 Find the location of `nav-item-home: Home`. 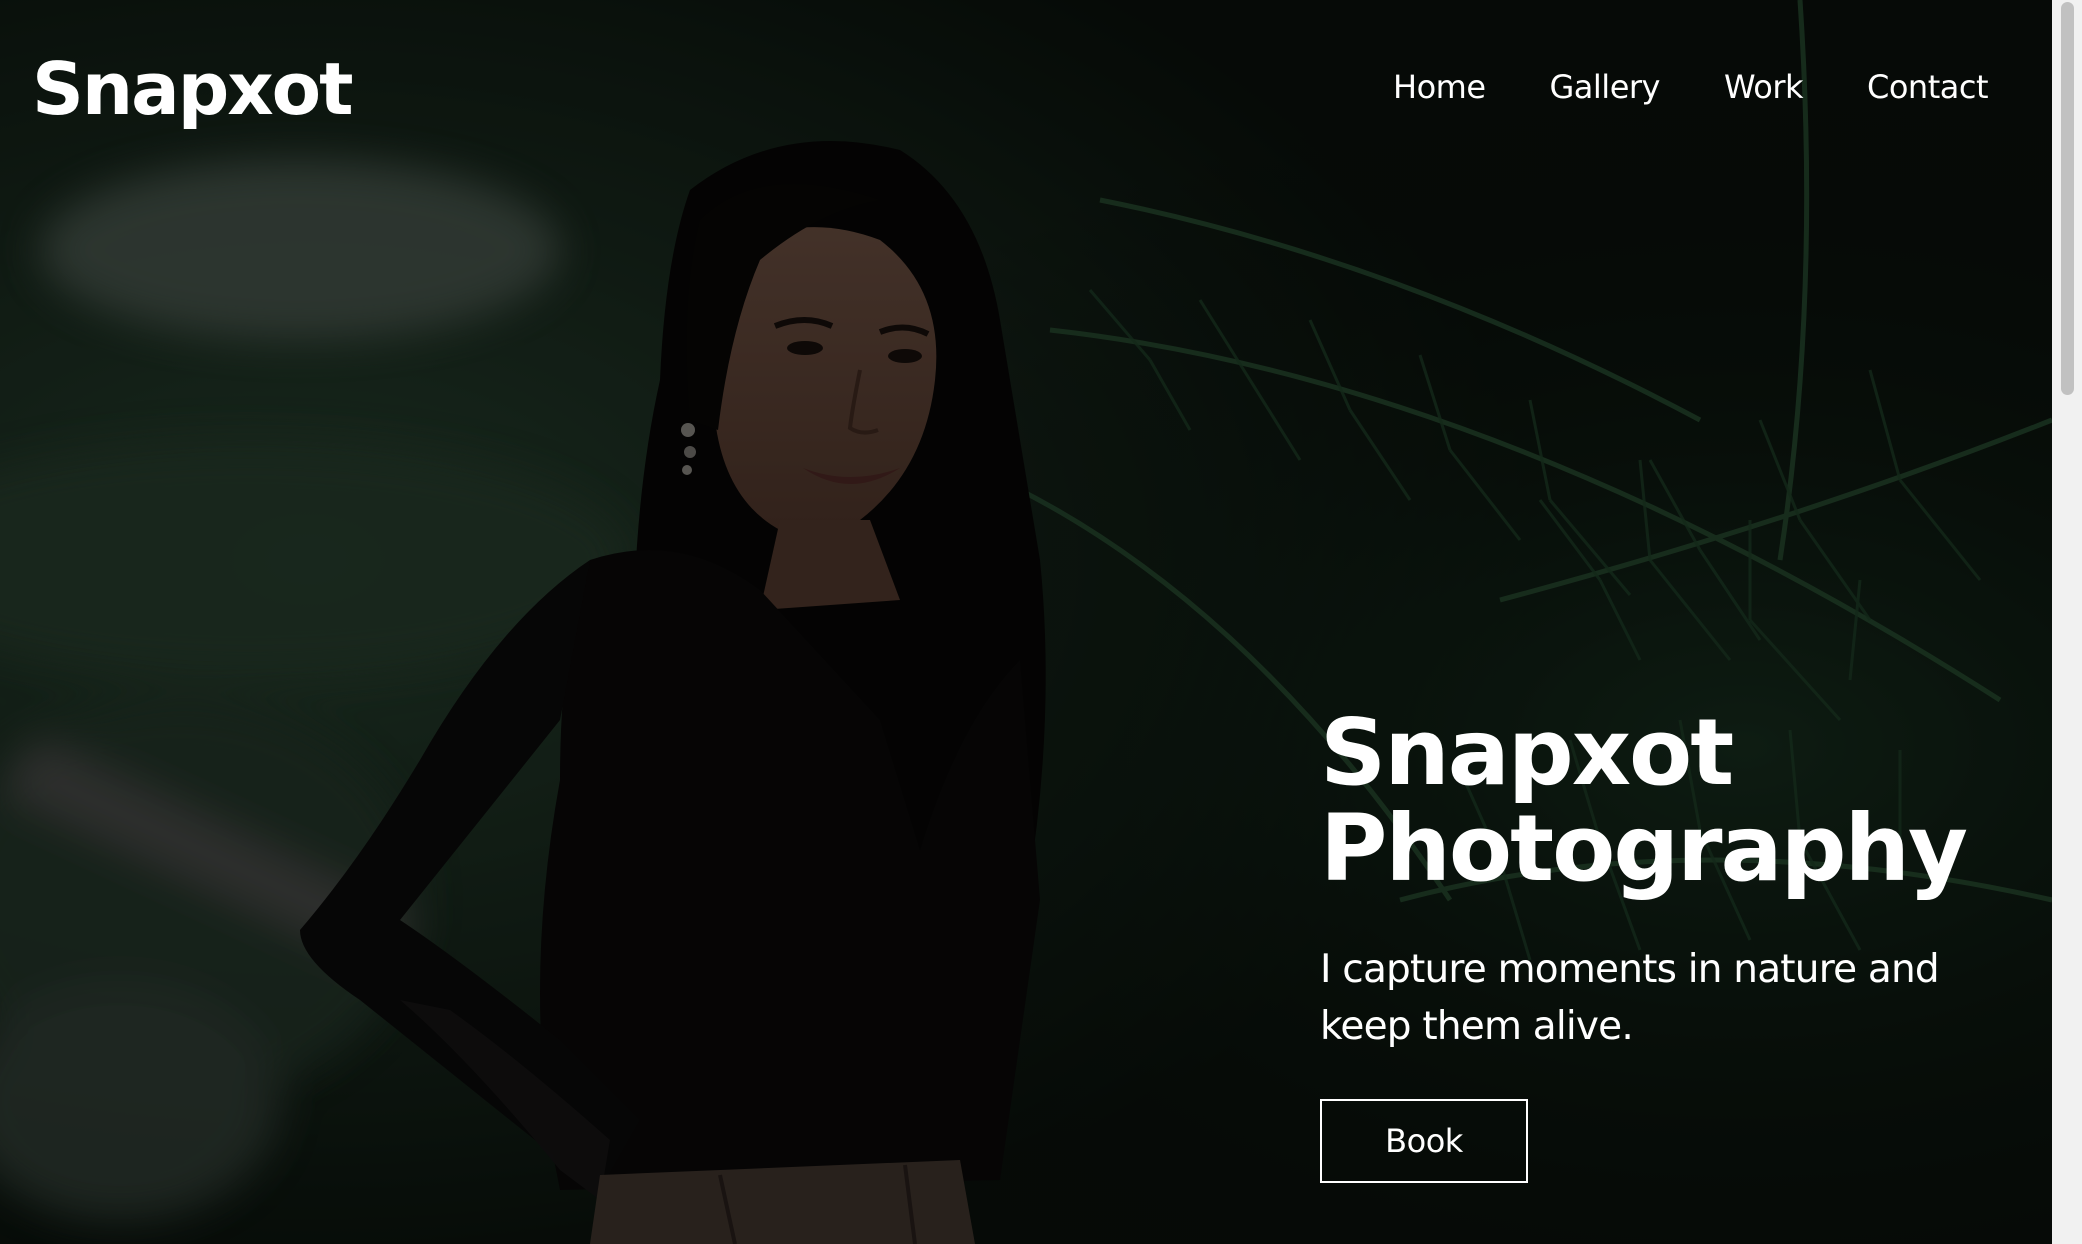

nav-item-home: Home is located at coordinates (1439, 87).